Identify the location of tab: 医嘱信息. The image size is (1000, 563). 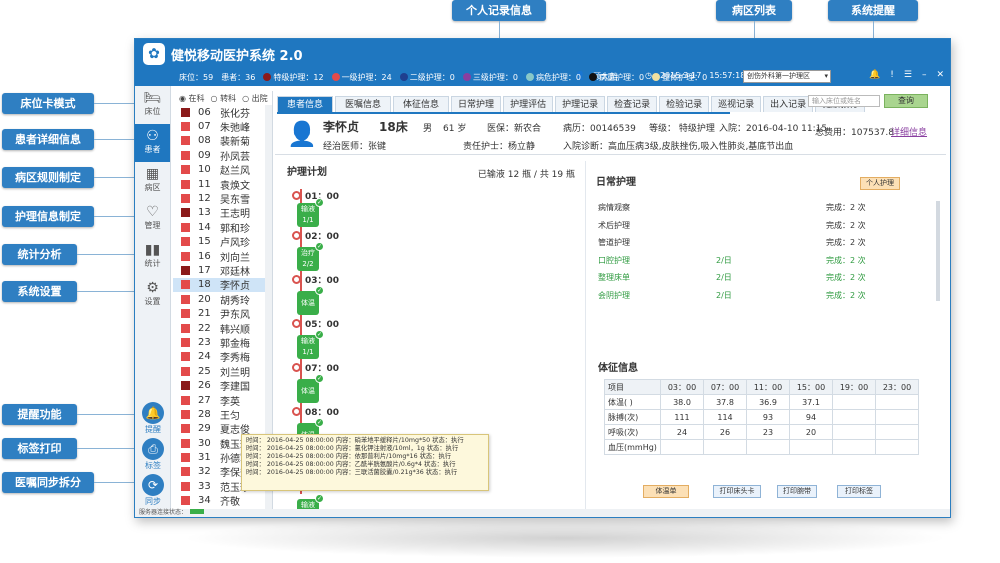
(363, 104).